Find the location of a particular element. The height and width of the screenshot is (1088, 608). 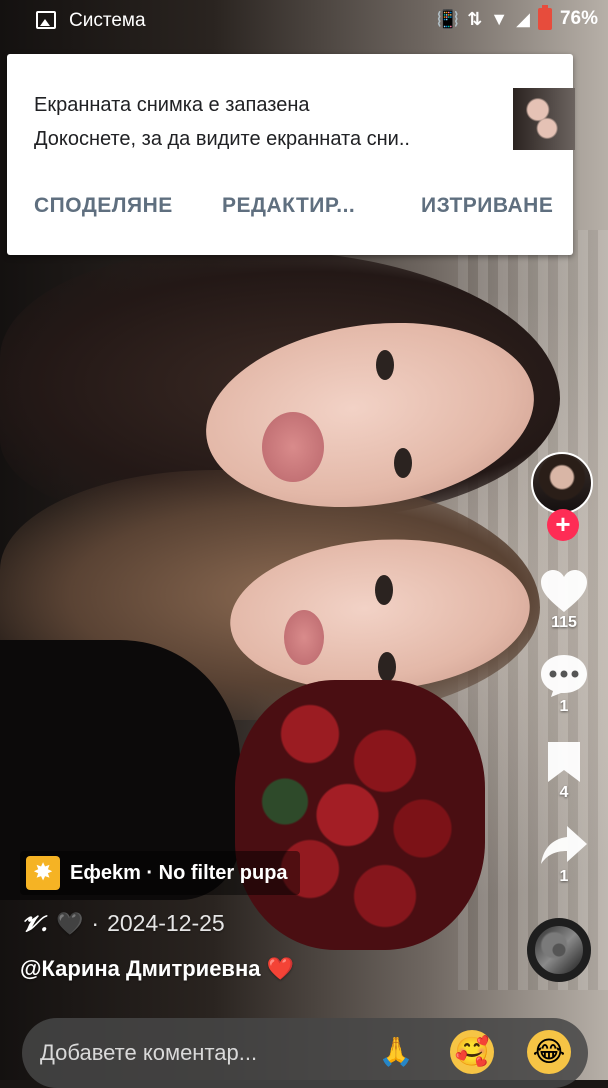

status-bar: Система 📳 ⇅ ▼ ◢ 76% is located at coordinates (304, 21).